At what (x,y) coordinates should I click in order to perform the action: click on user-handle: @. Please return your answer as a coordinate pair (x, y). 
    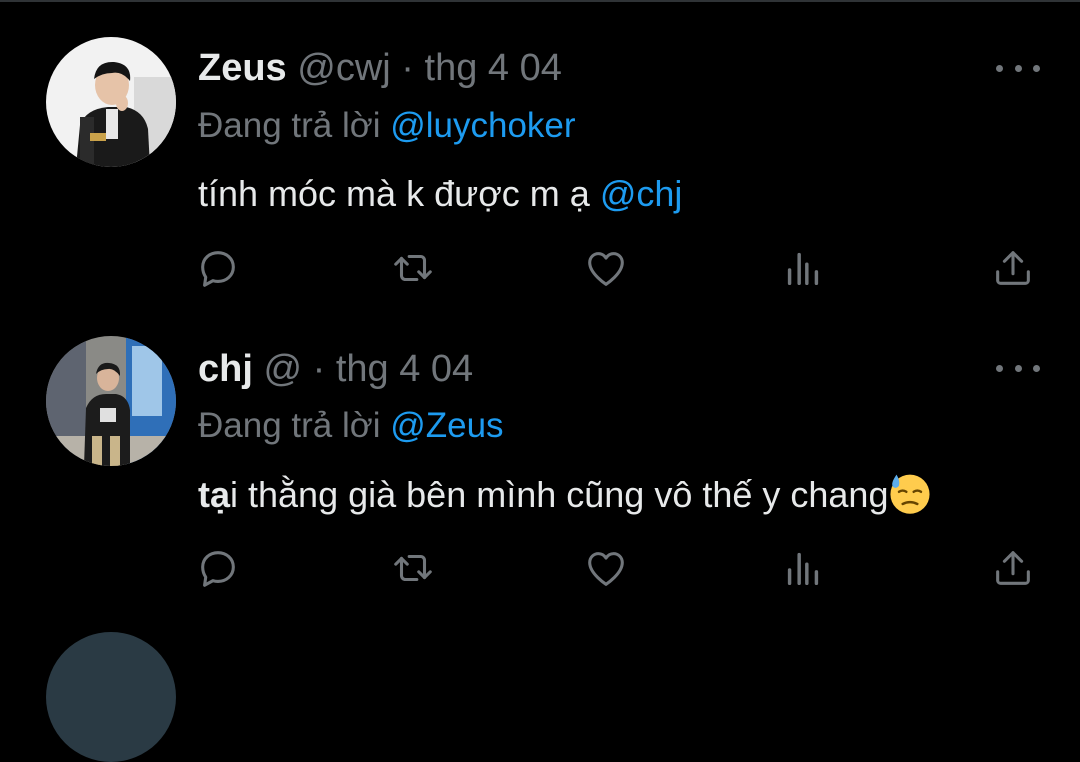
    Looking at the image, I should click on (282, 369).